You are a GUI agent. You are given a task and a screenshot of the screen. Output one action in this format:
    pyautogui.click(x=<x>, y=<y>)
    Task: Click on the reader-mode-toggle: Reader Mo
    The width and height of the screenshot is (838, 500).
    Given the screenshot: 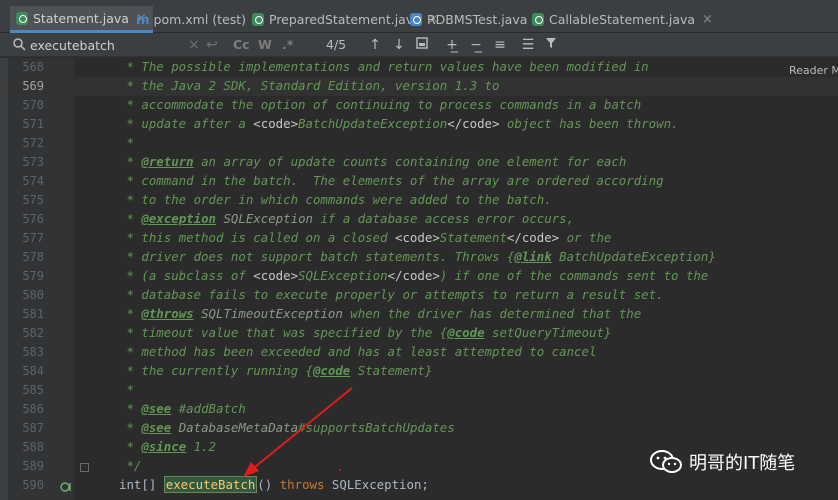 What is the action you would take?
    pyautogui.click(x=813, y=70)
    